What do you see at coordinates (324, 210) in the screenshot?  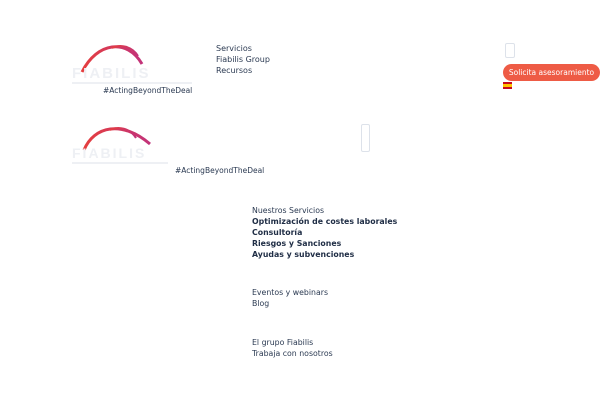 I see `services-heading: Nuestros Servicios` at bounding box center [324, 210].